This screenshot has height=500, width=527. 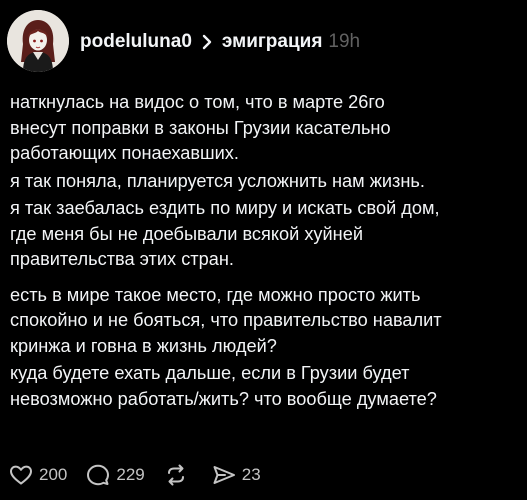 What do you see at coordinates (207, 42) in the screenshot?
I see `chevron-right-icon` at bounding box center [207, 42].